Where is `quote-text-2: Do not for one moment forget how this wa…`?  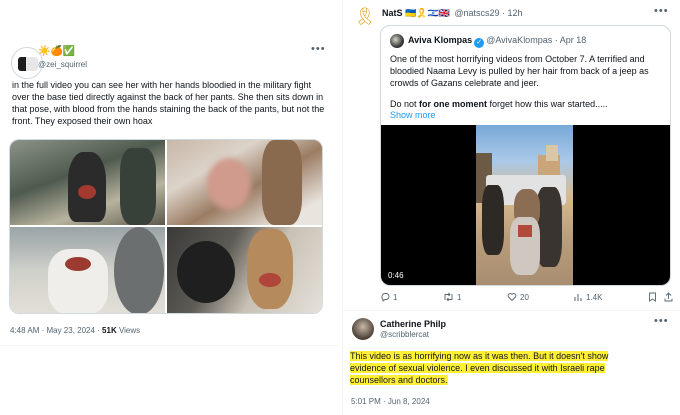
quote-text-2: Do not for one moment forget how this wa… is located at coordinates (527, 104).